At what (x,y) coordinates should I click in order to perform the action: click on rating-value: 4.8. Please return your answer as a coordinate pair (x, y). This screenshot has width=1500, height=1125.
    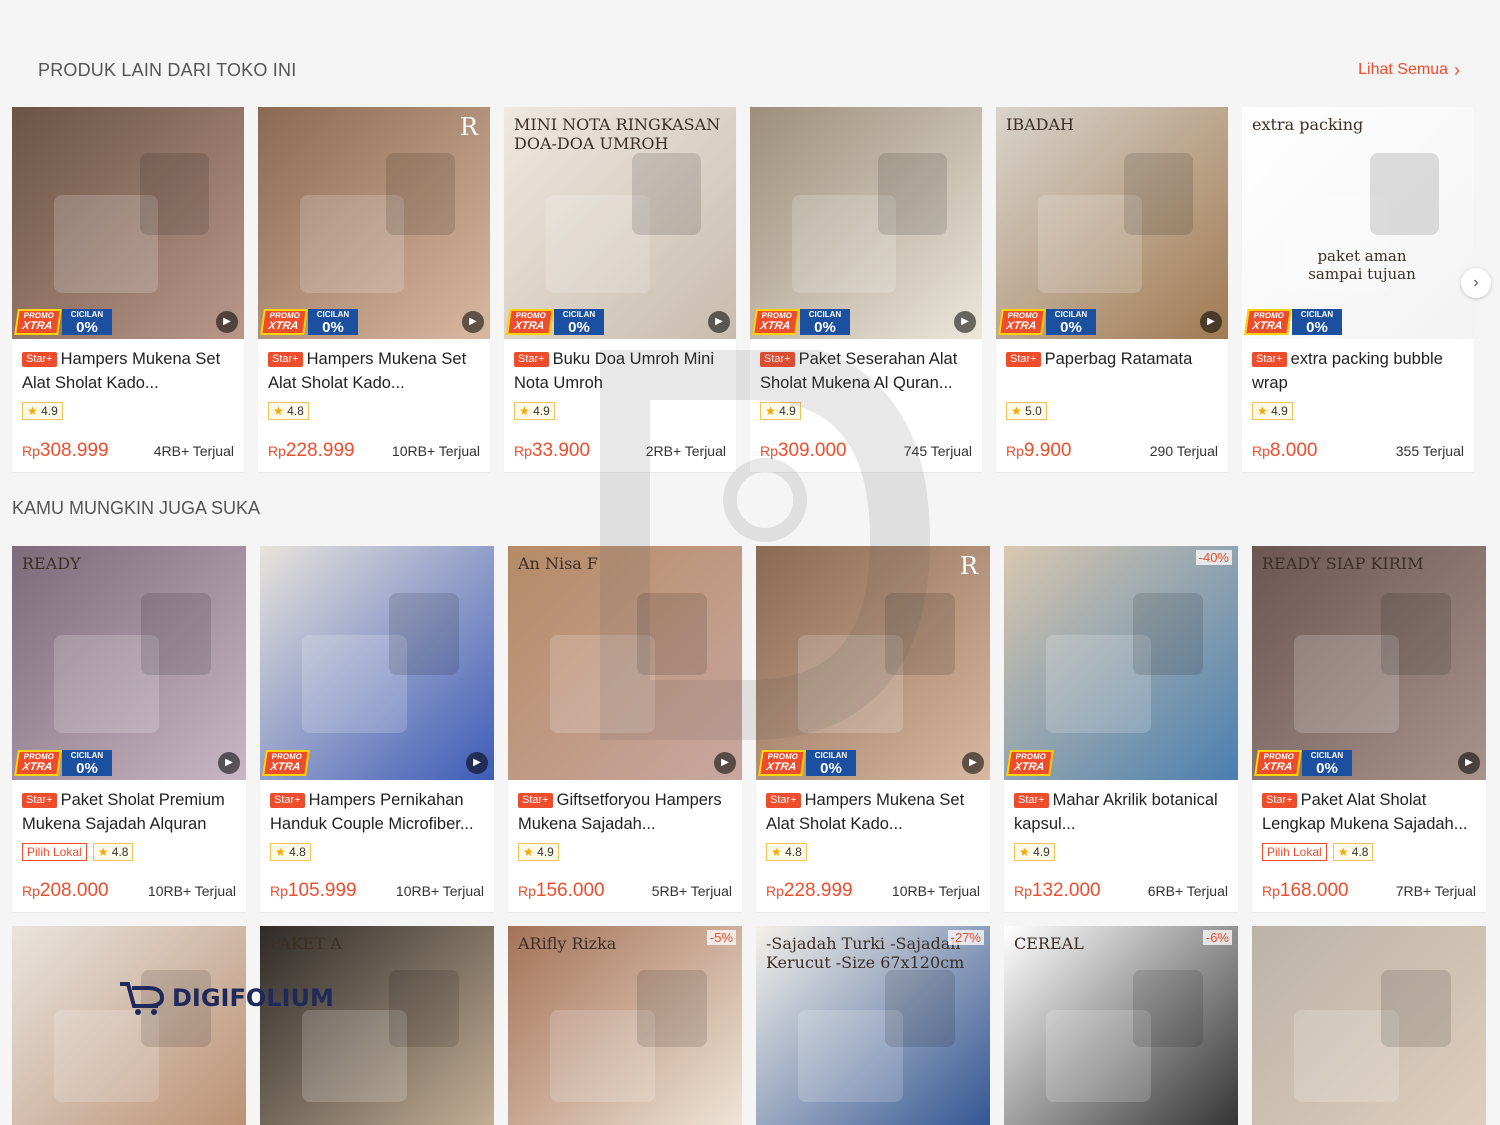
    Looking at the image, I should click on (297, 852).